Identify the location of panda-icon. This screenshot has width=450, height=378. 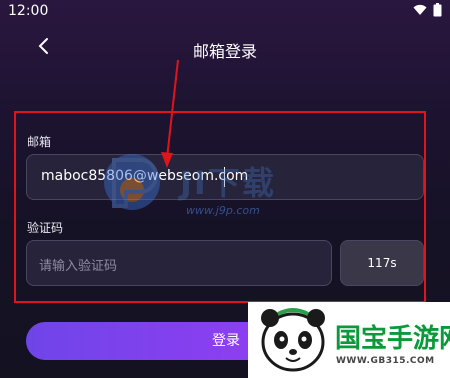
(293, 340).